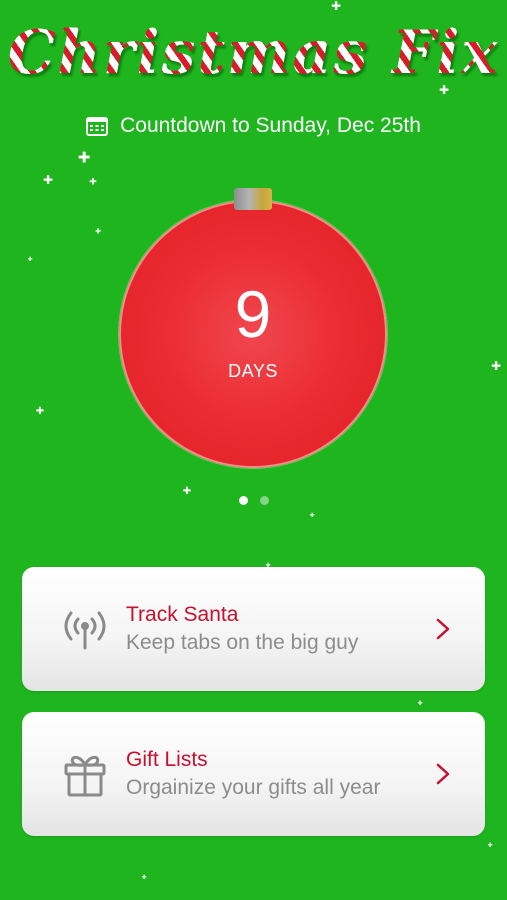 The image size is (507, 900). What do you see at coordinates (253, 500) in the screenshot?
I see `page-indicator` at bounding box center [253, 500].